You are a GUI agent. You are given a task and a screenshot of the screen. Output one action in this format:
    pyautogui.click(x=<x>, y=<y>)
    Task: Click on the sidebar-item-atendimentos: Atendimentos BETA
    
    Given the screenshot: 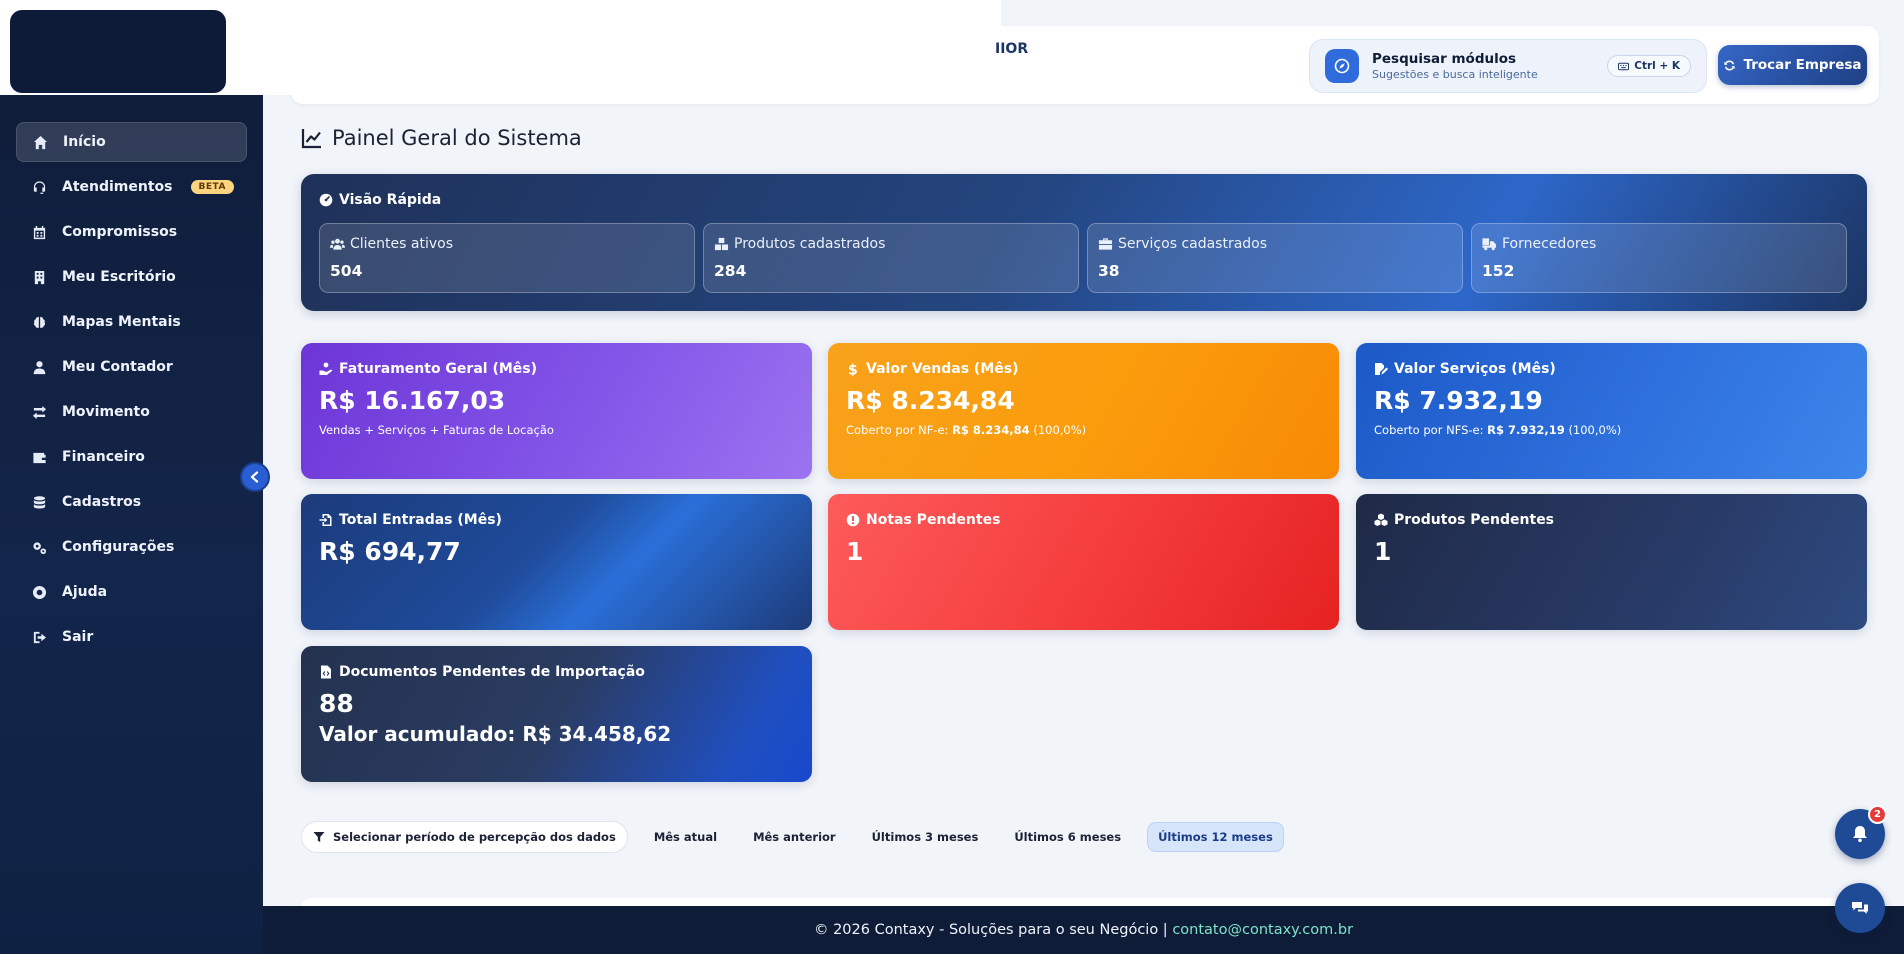 What is the action you would take?
    pyautogui.click(x=131, y=187)
    